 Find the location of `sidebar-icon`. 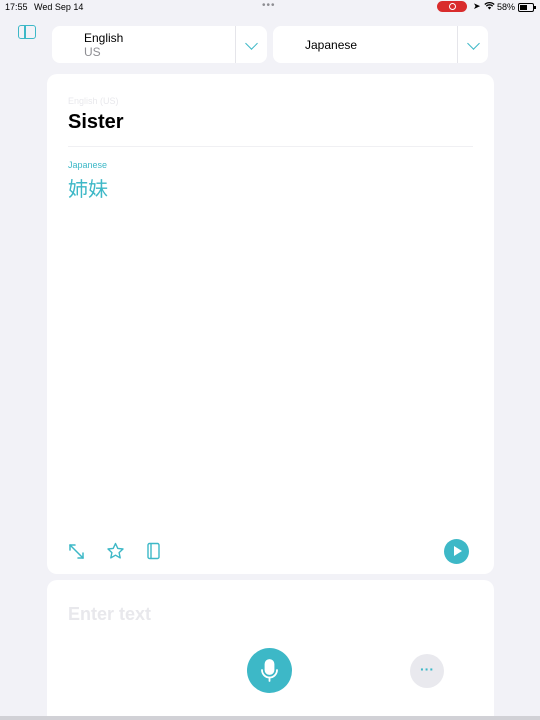

sidebar-icon is located at coordinates (27, 32).